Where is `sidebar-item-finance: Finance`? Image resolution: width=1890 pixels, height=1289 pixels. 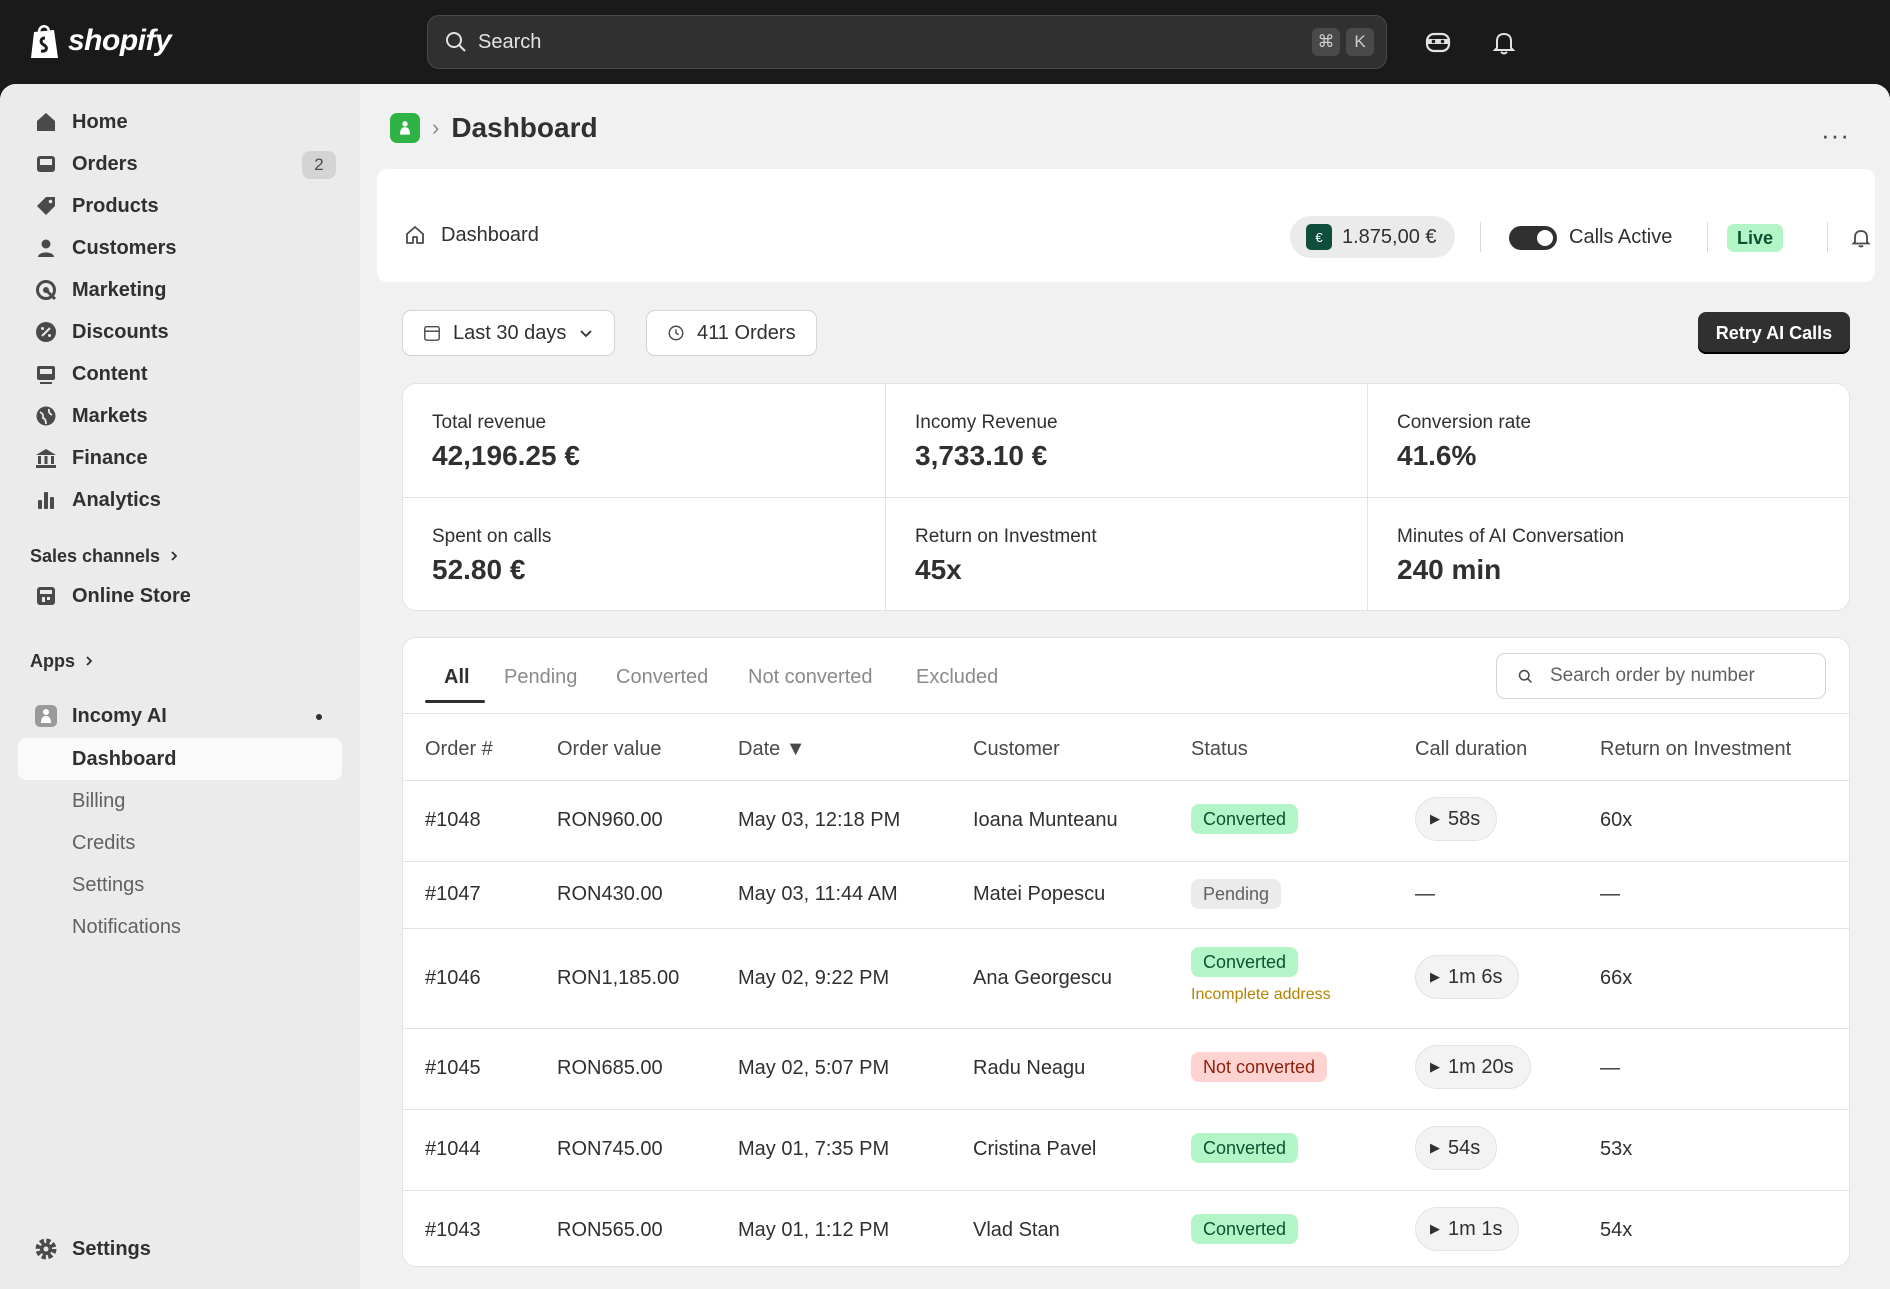 sidebar-item-finance: Finance is located at coordinates (180, 458).